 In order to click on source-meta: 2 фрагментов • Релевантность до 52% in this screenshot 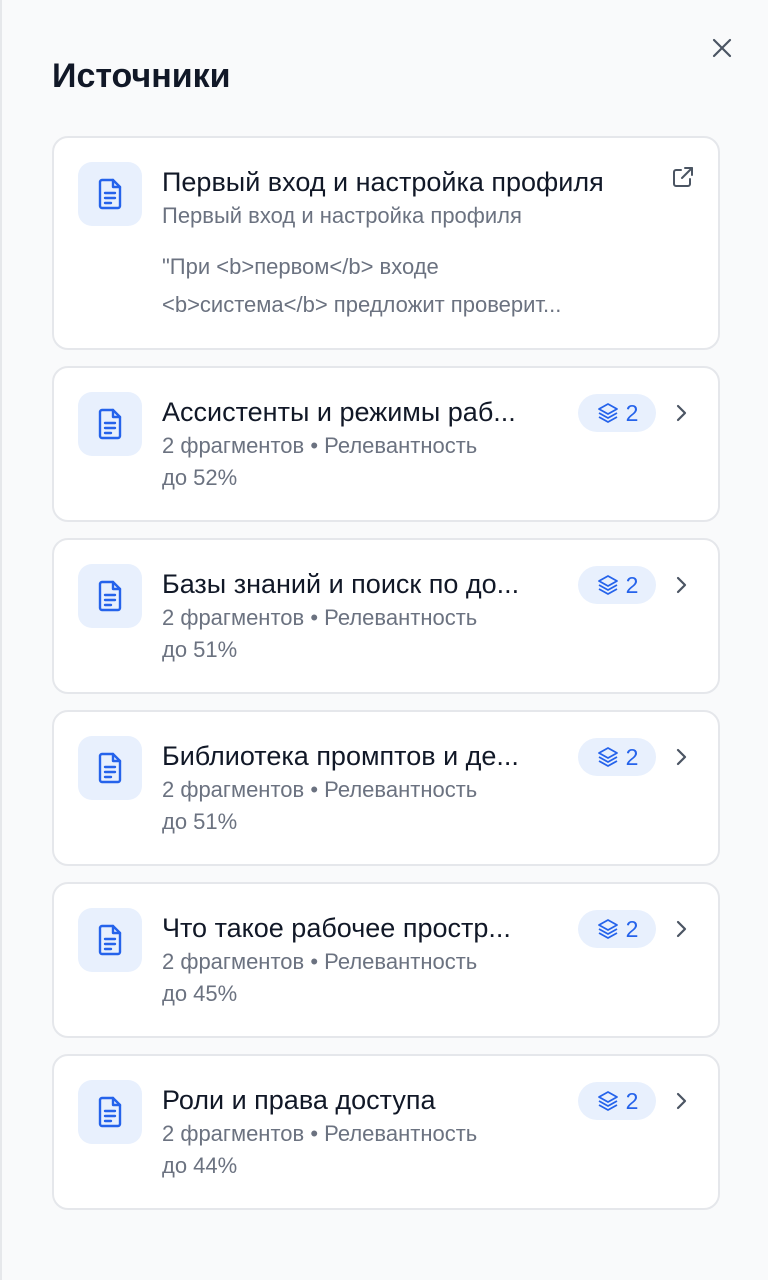, I will do `click(362, 462)`.